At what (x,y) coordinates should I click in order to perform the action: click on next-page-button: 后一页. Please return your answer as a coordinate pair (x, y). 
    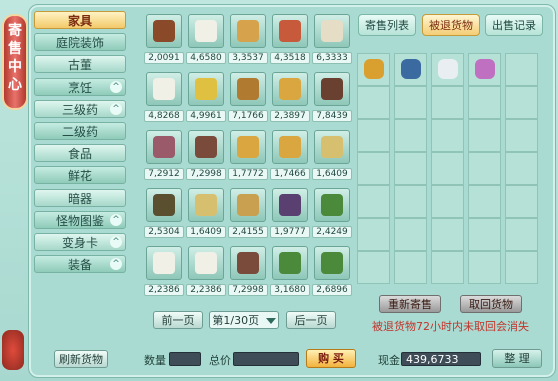
    Looking at the image, I should click on (311, 320).